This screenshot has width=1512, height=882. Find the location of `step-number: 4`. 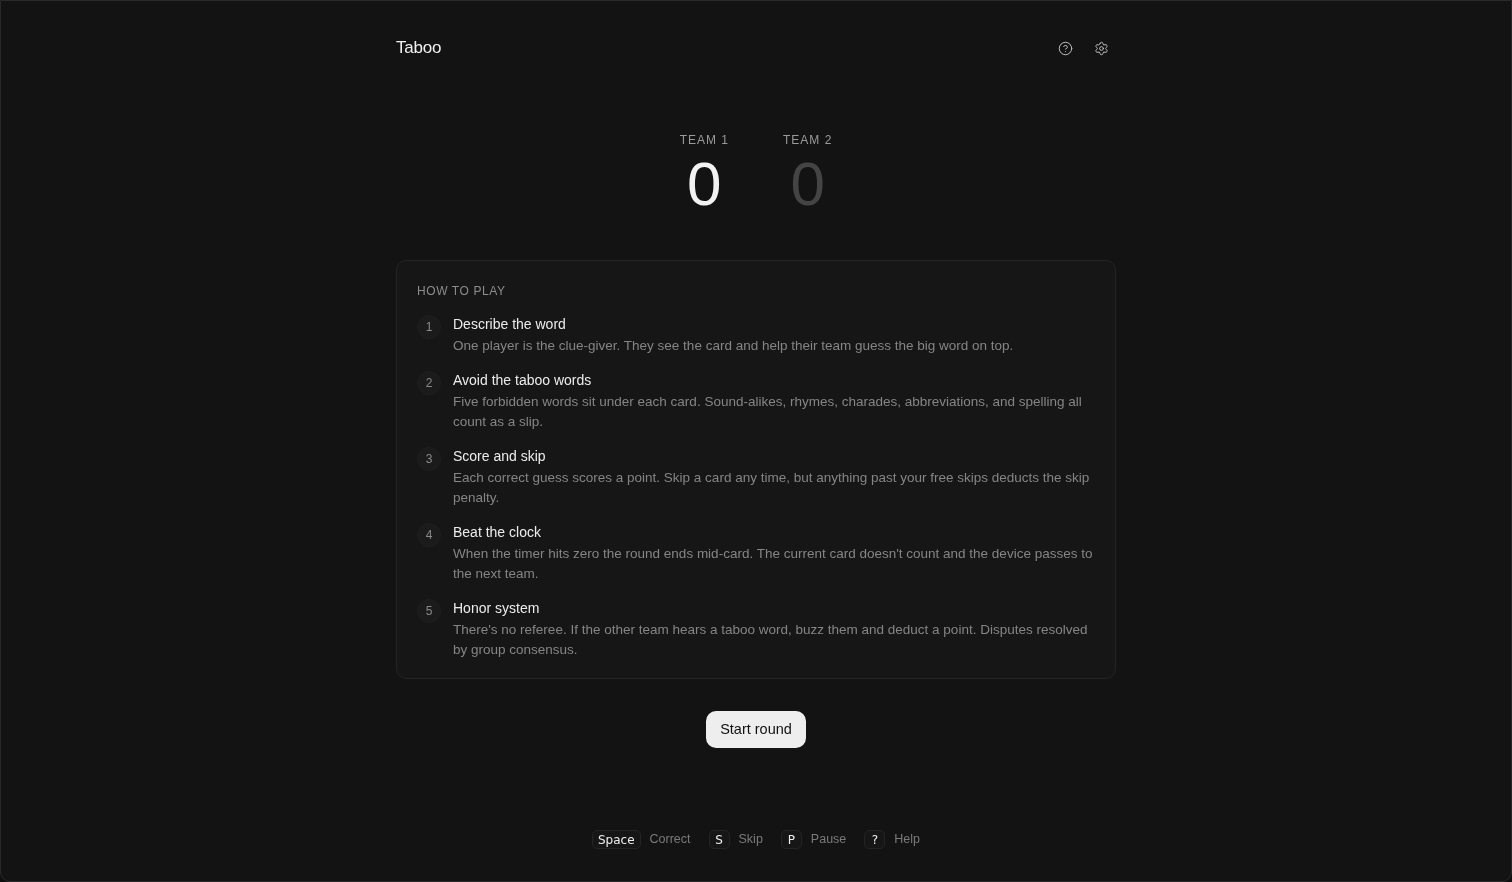

step-number: 4 is located at coordinates (429, 535).